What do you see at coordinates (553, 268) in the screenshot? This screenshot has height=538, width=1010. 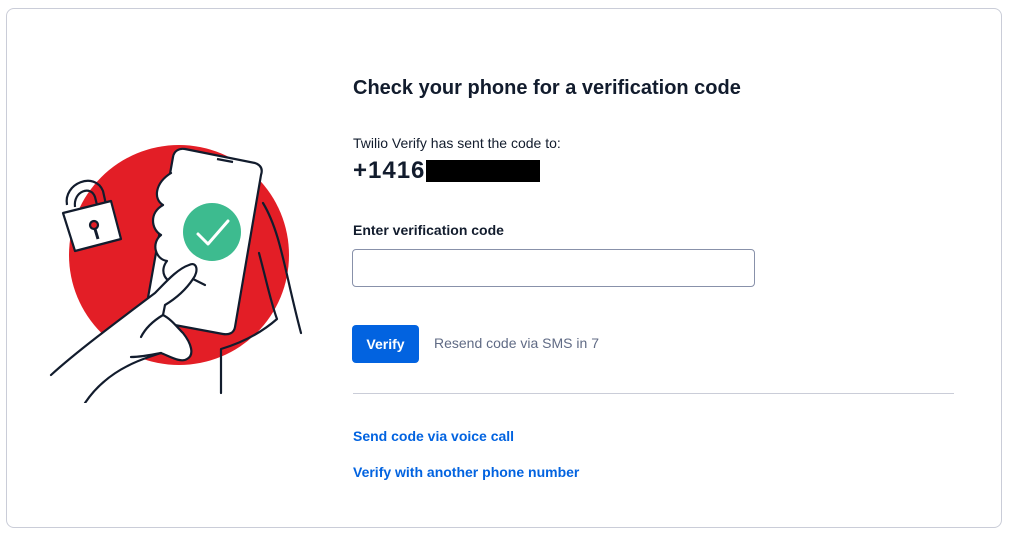 I see `verification-code-input` at bounding box center [553, 268].